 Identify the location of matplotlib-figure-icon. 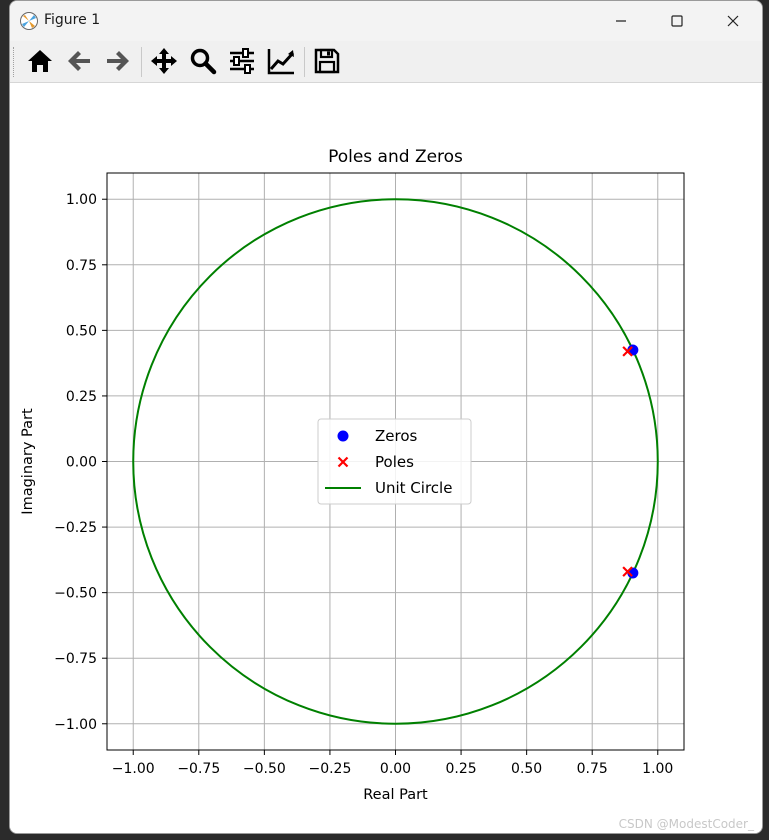
(29, 21).